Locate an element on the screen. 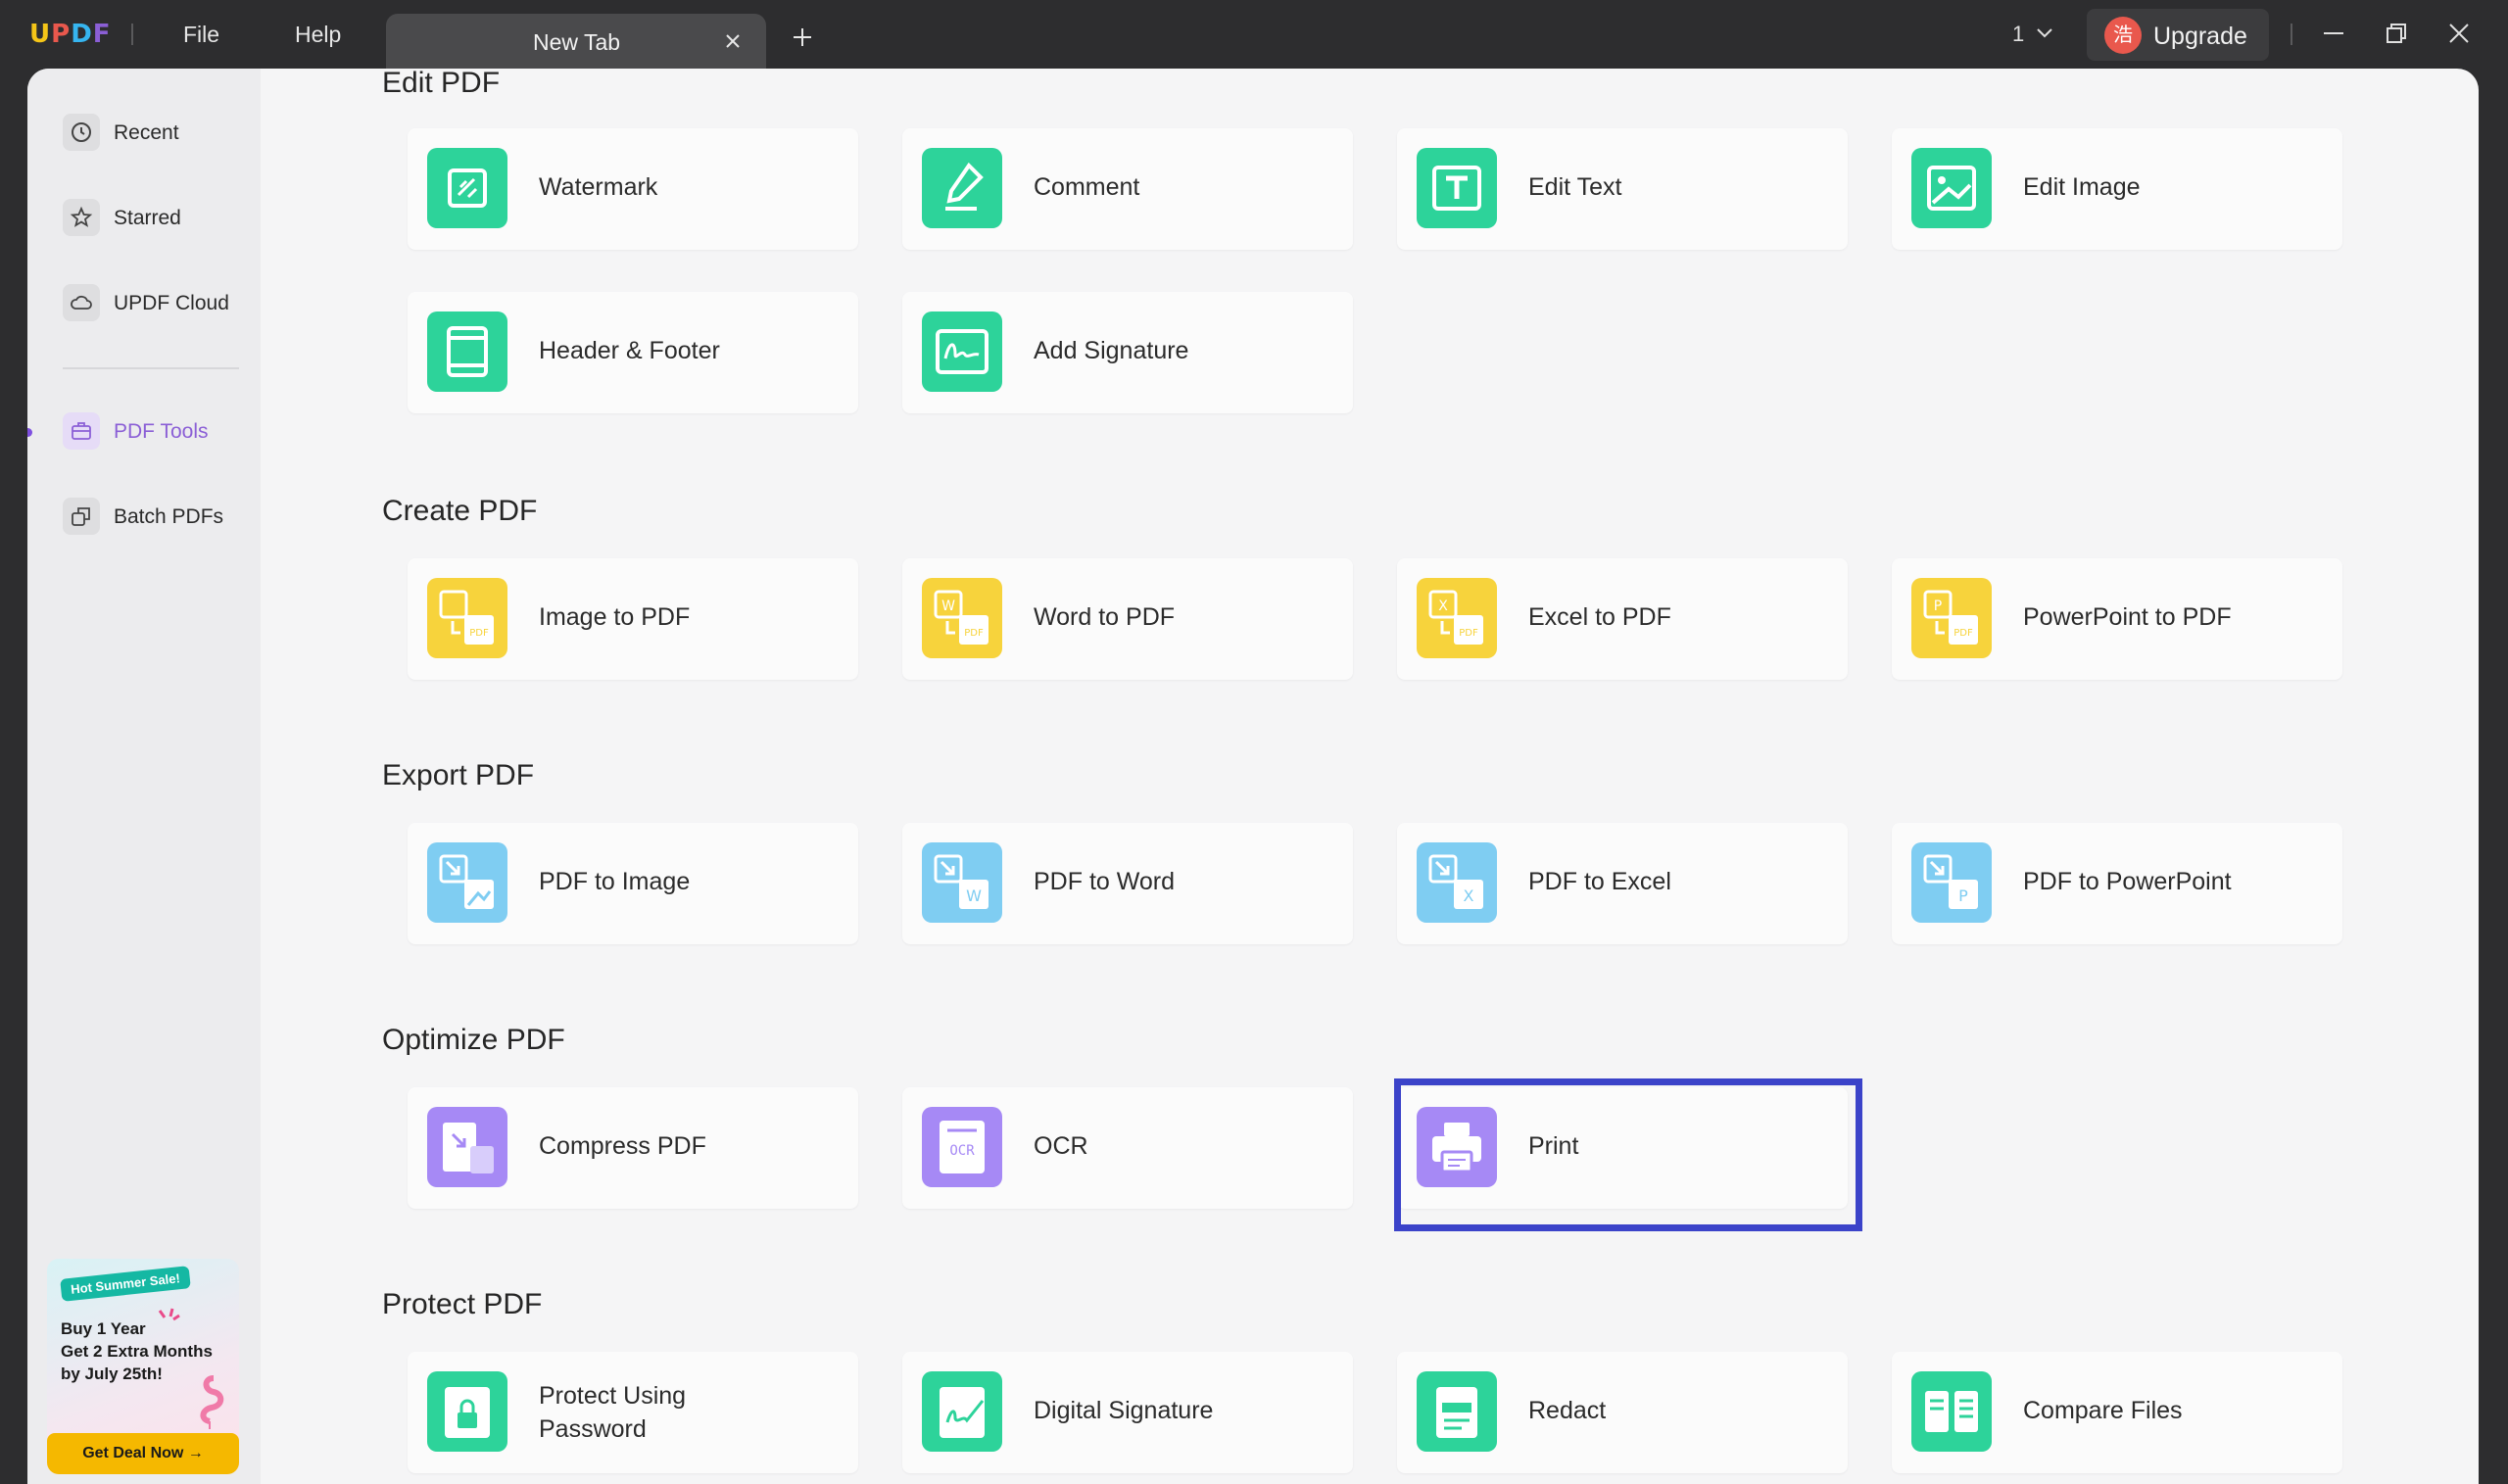 The image size is (2508, 1484). tool-label: Add Signature is located at coordinates (1111, 350).